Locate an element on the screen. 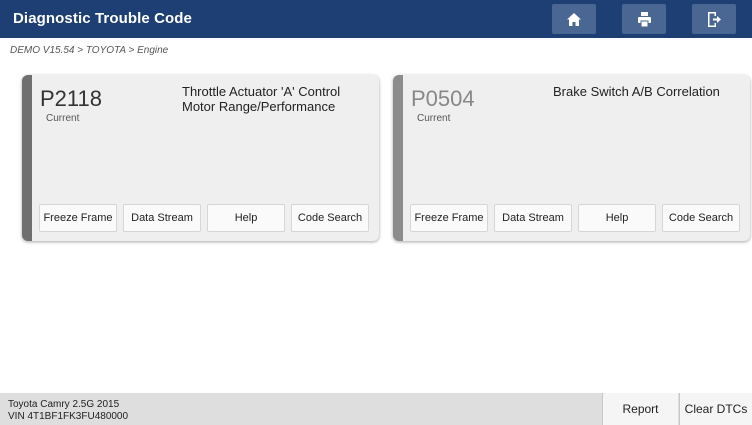 The height and width of the screenshot is (425, 752). print-icon is located at coordinates (644, 19).